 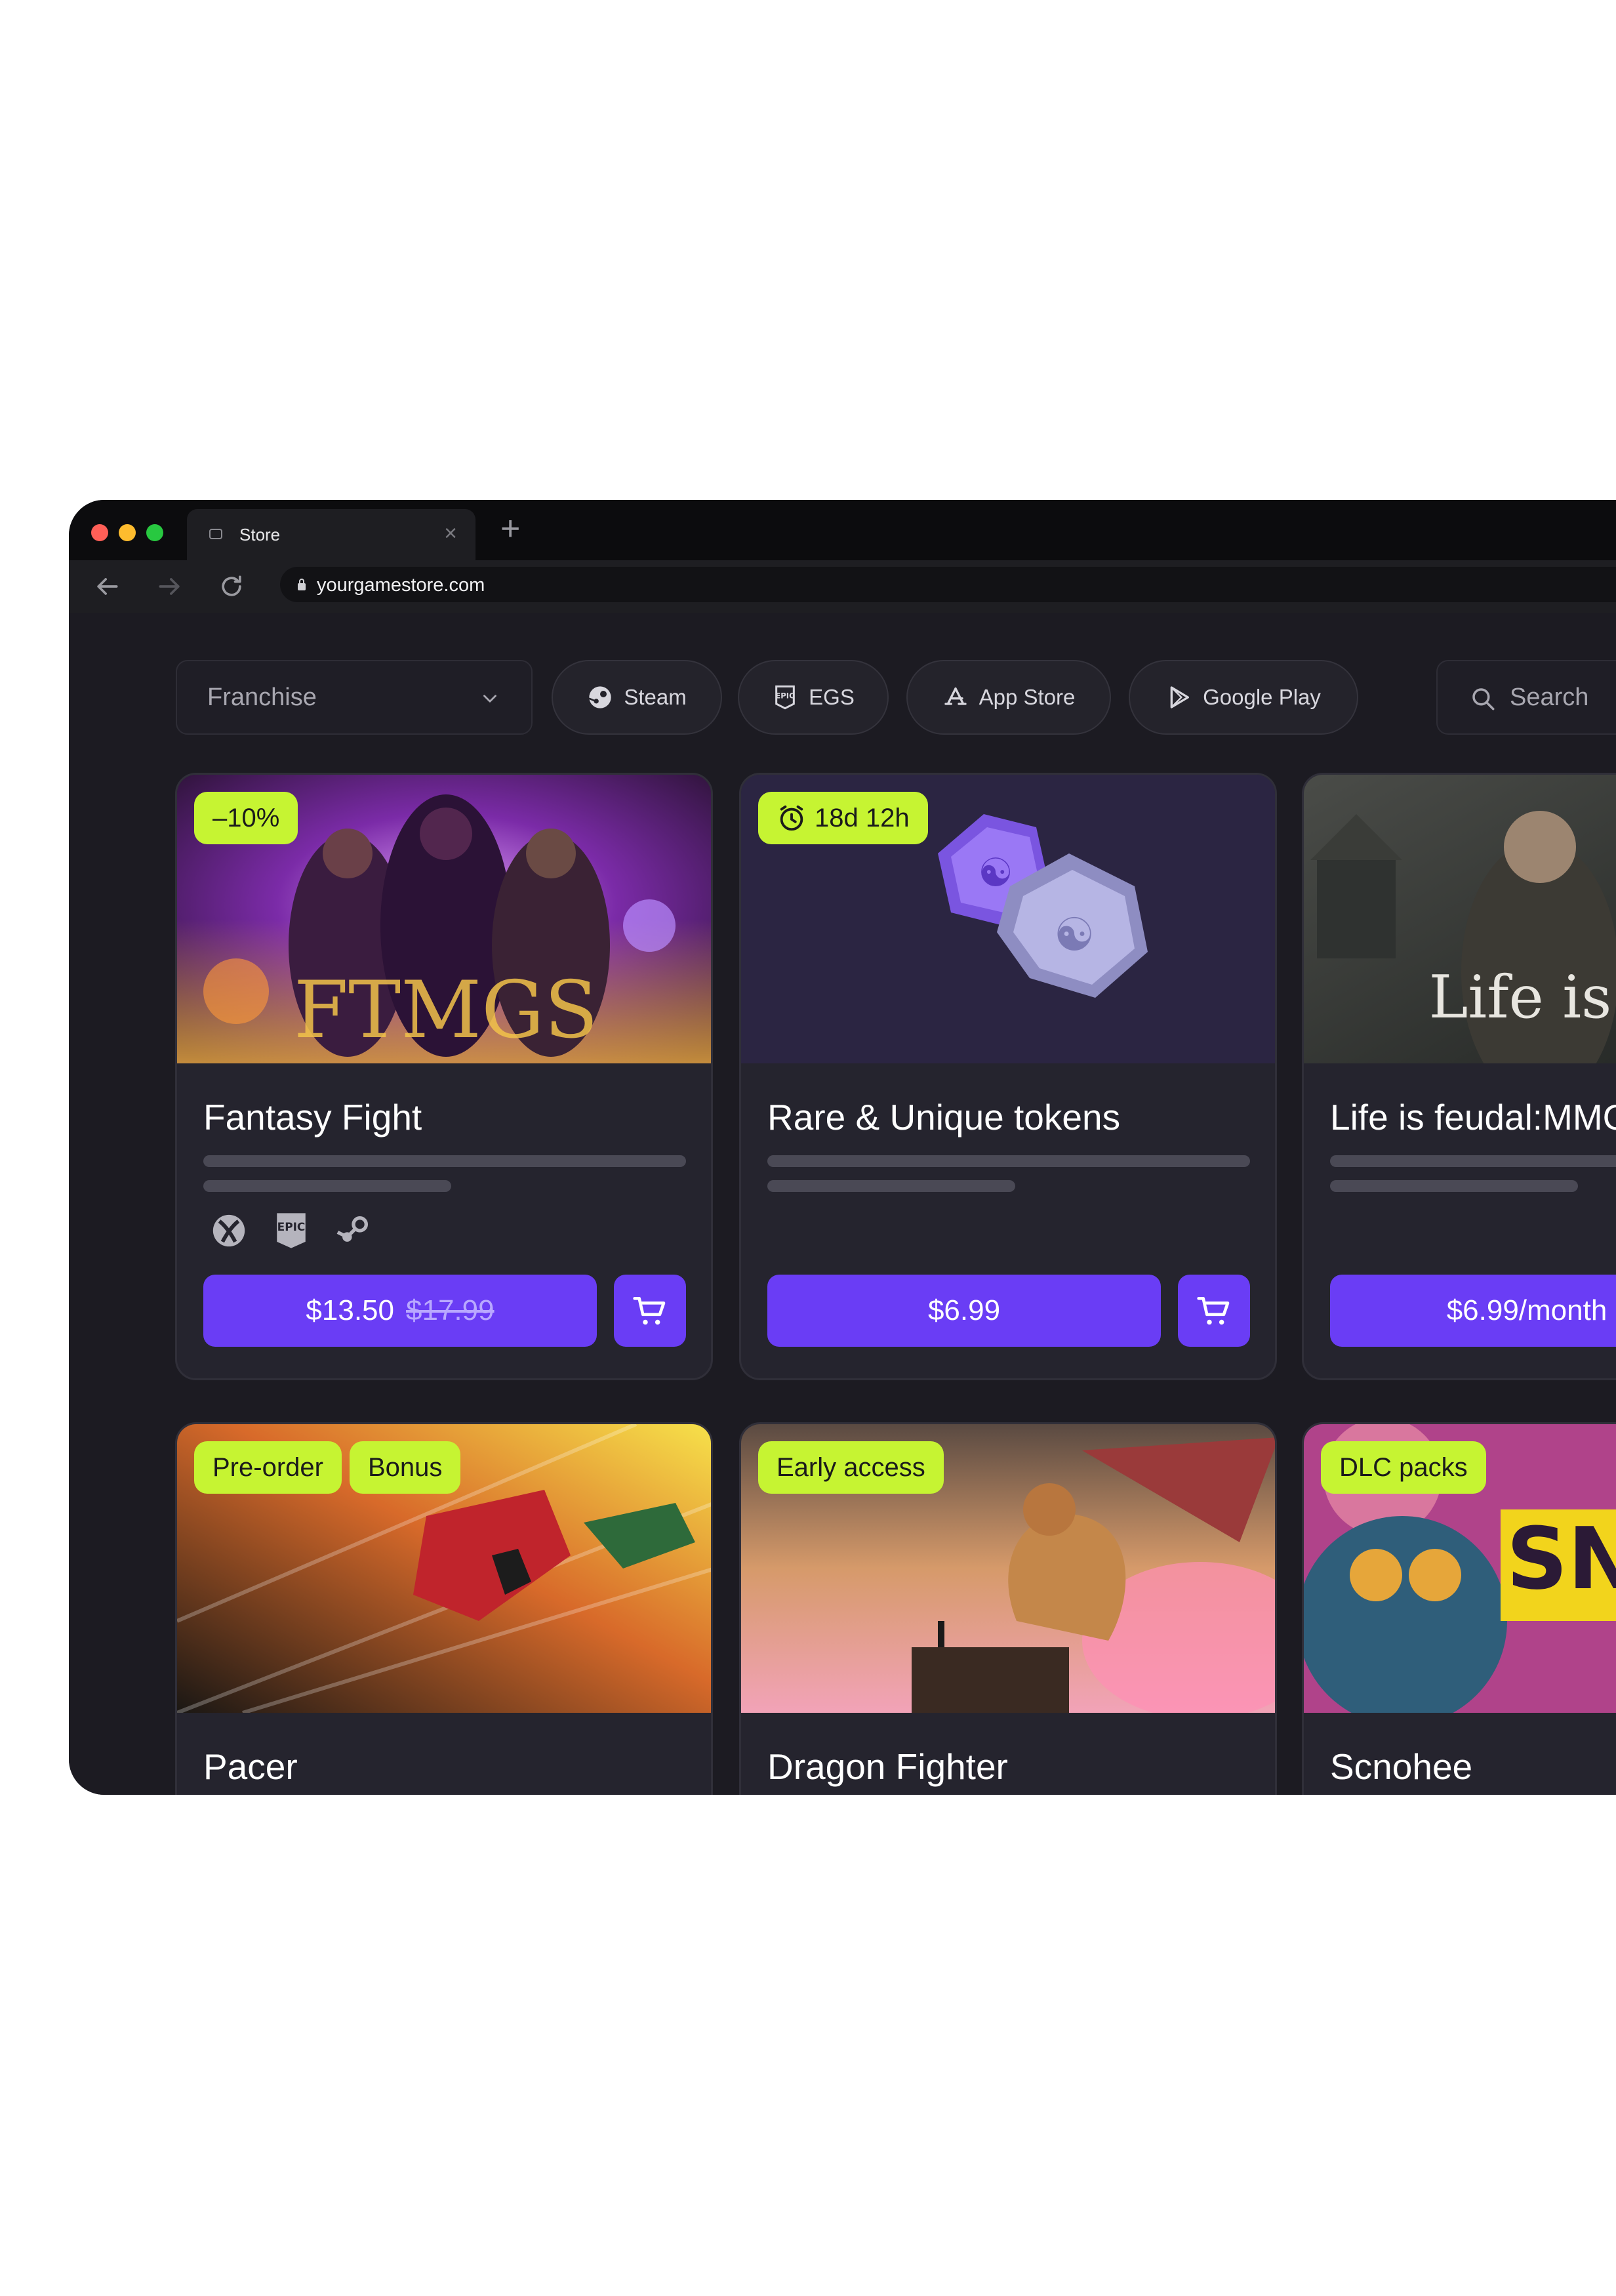 What do you see at coordinates (956, 696) in the screenshot?
I see `app-store-icon` at bounding box center [956, 696].